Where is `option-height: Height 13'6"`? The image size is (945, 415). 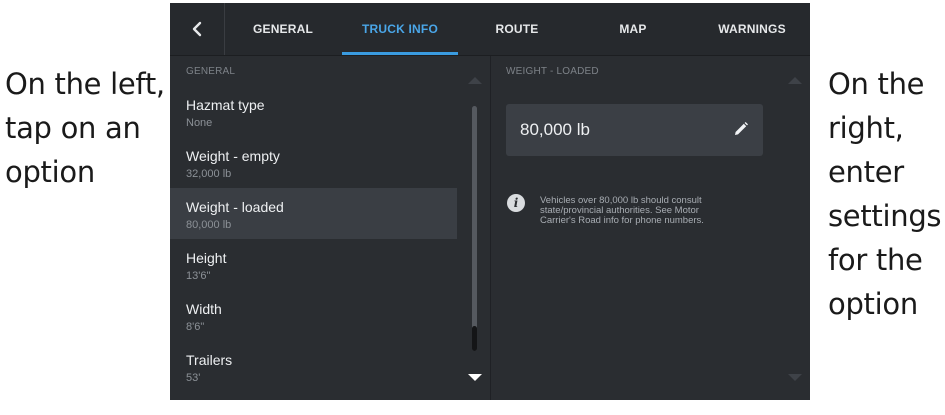 option-height: Height 13'6" is located at coordinates (313, 264).